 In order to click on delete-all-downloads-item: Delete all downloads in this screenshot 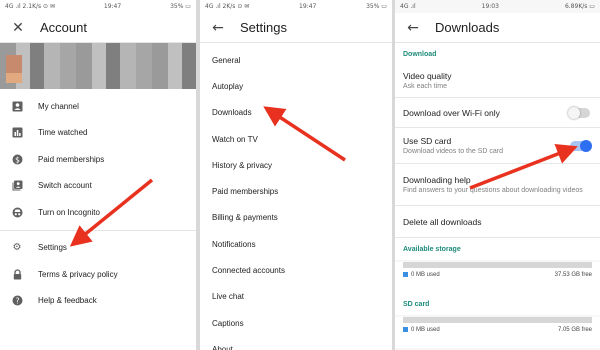, I will do `click(497, 222)`.